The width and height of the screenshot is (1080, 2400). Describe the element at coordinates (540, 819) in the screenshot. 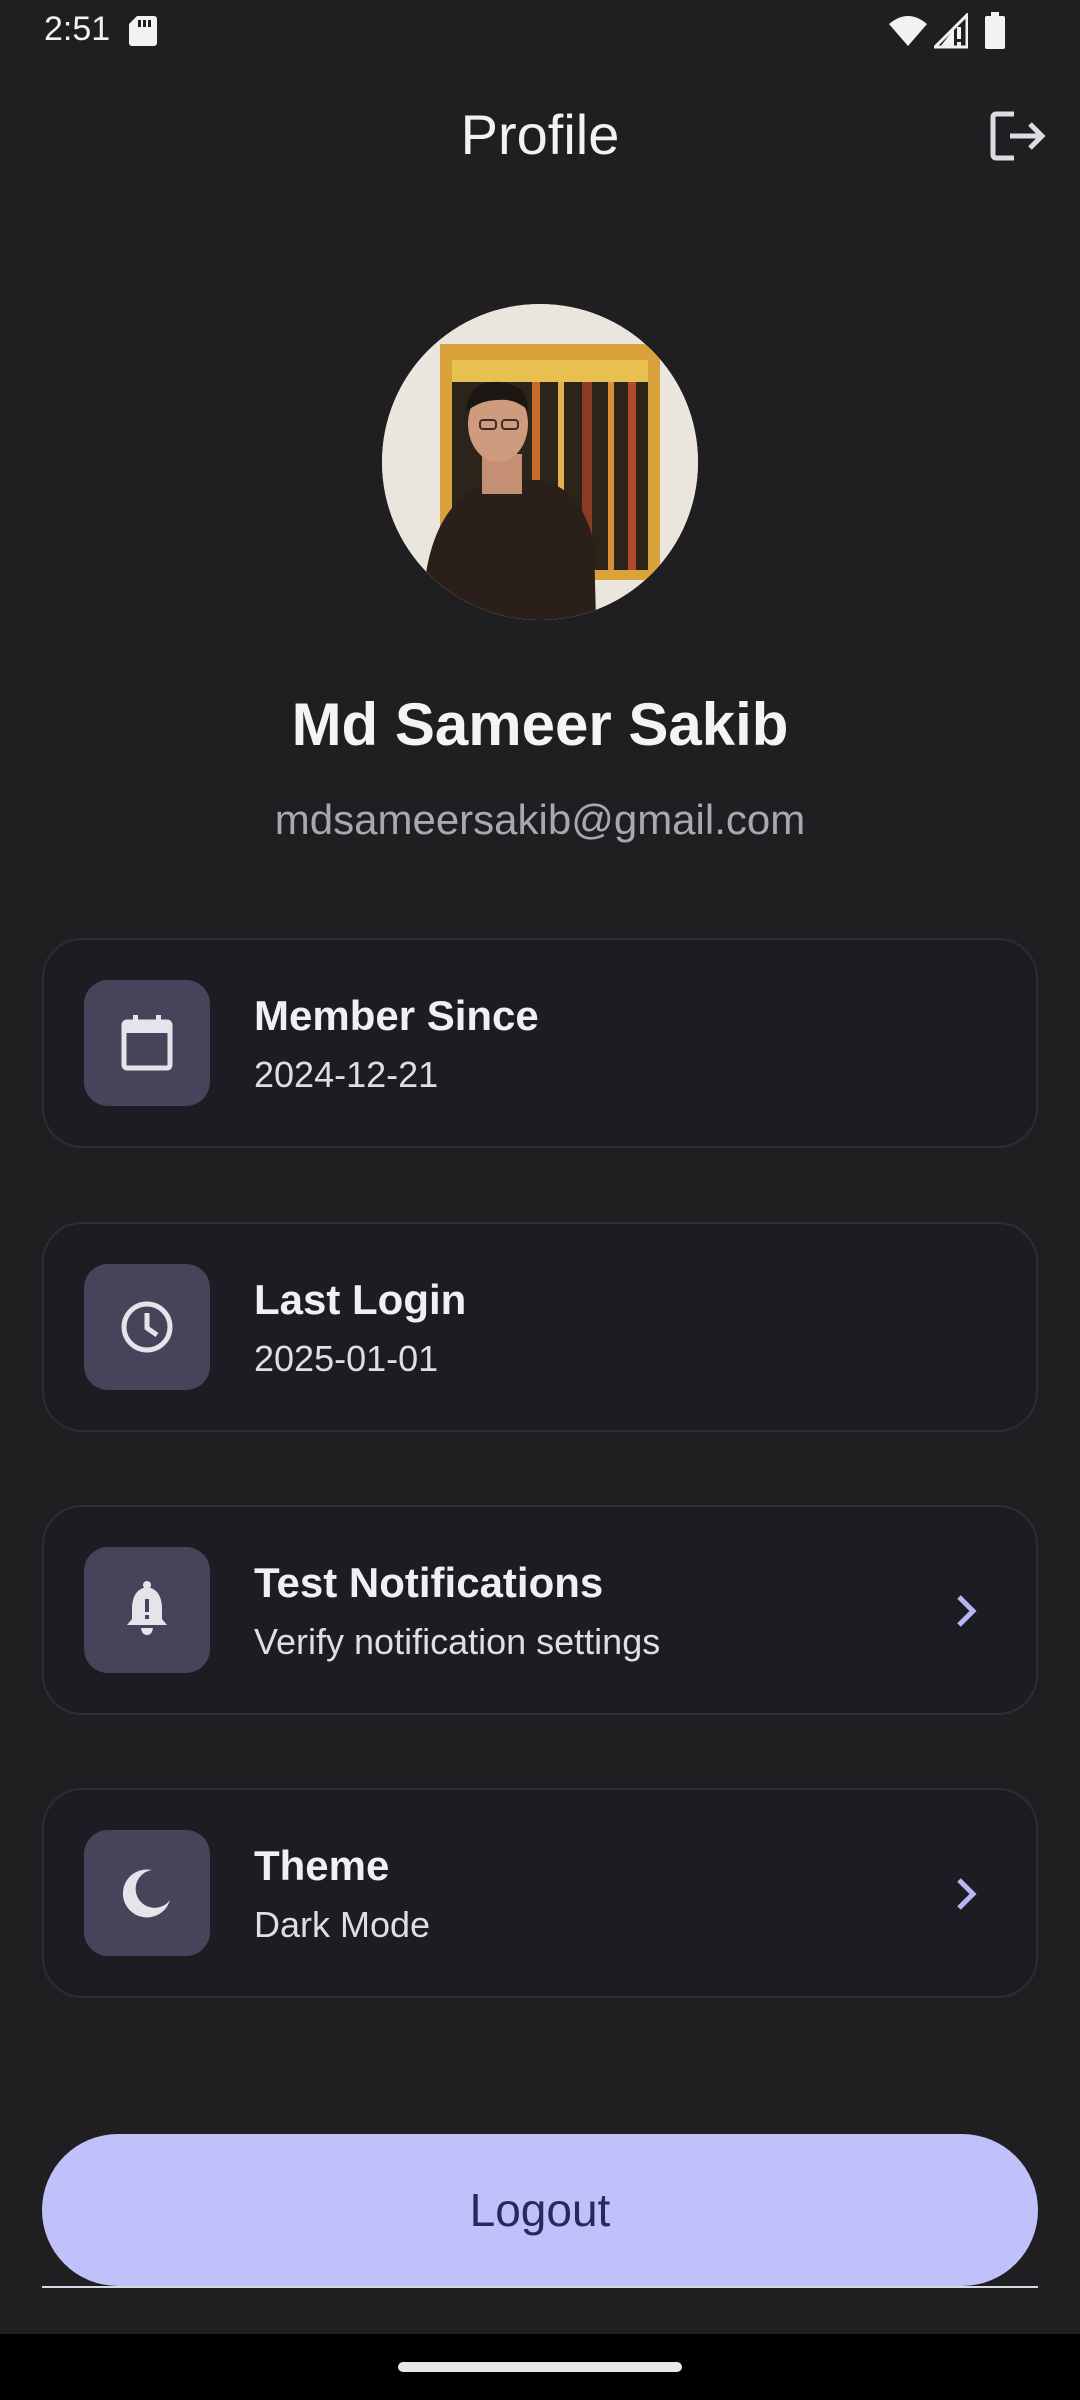

I see `user-email: mdsameersakib@gmail.com` at that location.